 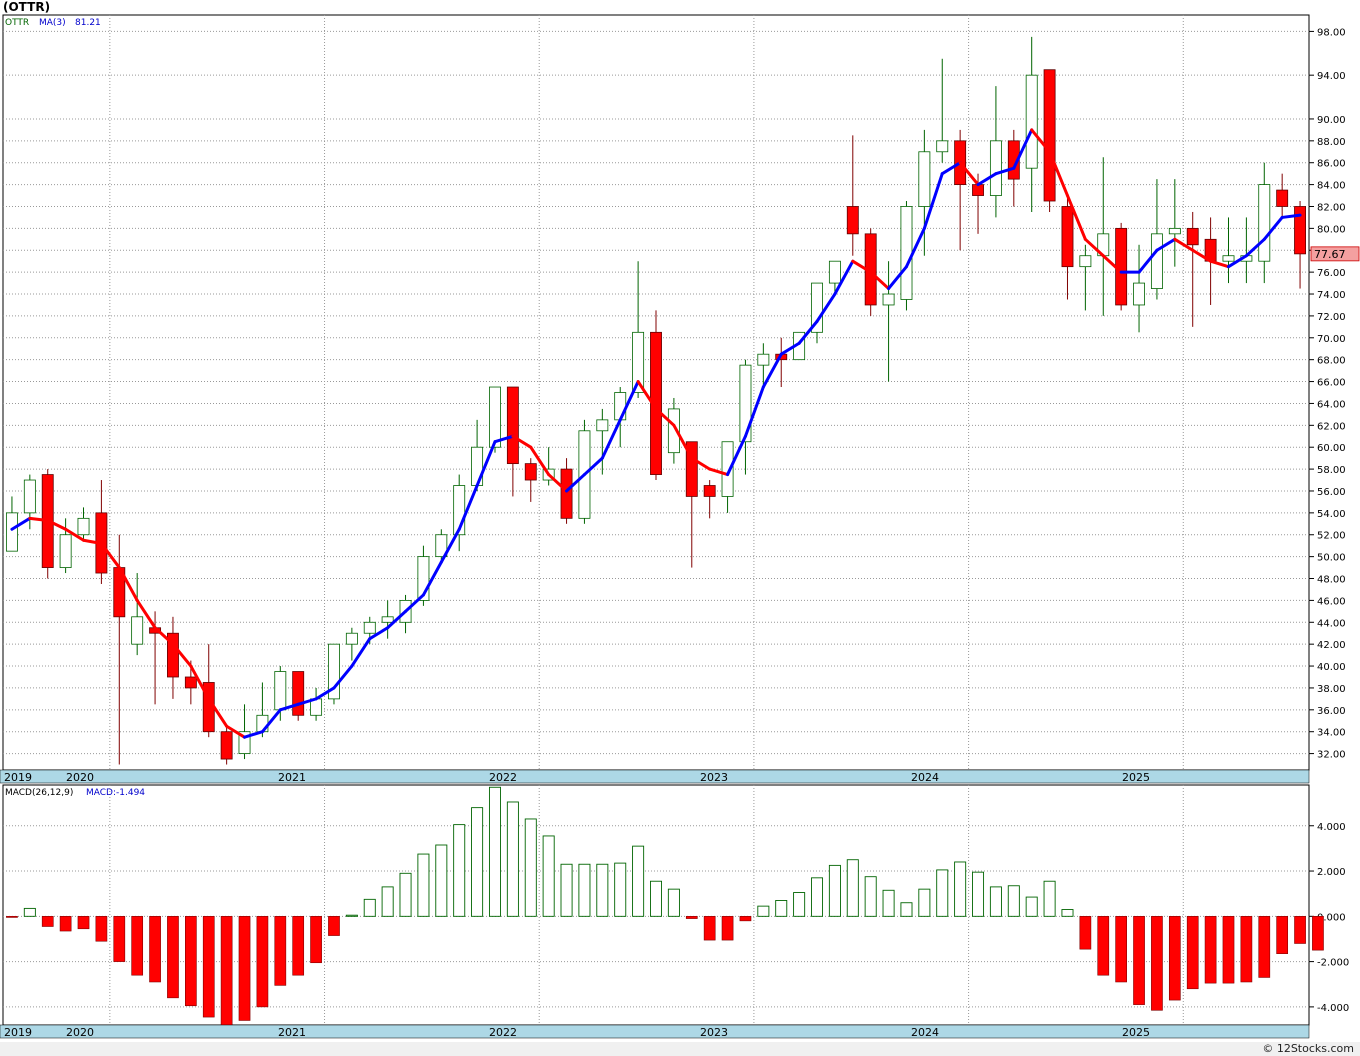 I want to click on price-tick-label: 58.00, so click(x=1331, y=470).